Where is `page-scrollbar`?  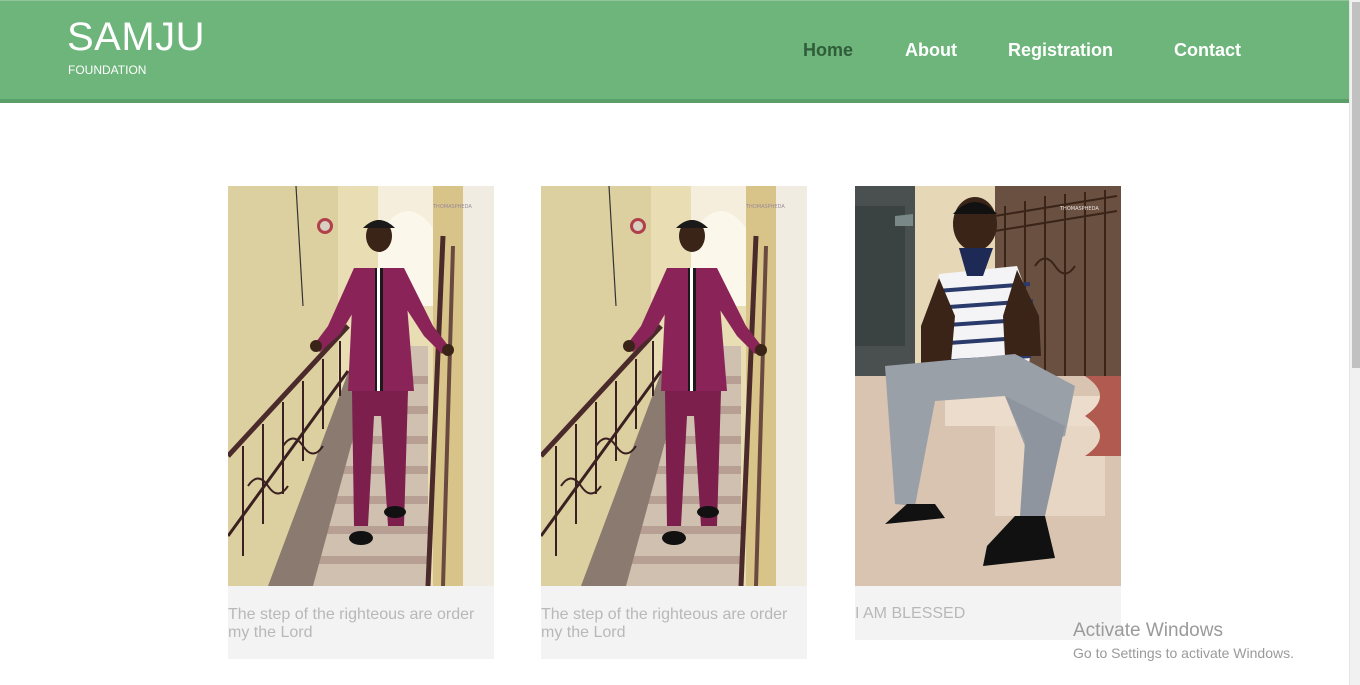 page-scrollbar is located at coordinates (1354, 342).